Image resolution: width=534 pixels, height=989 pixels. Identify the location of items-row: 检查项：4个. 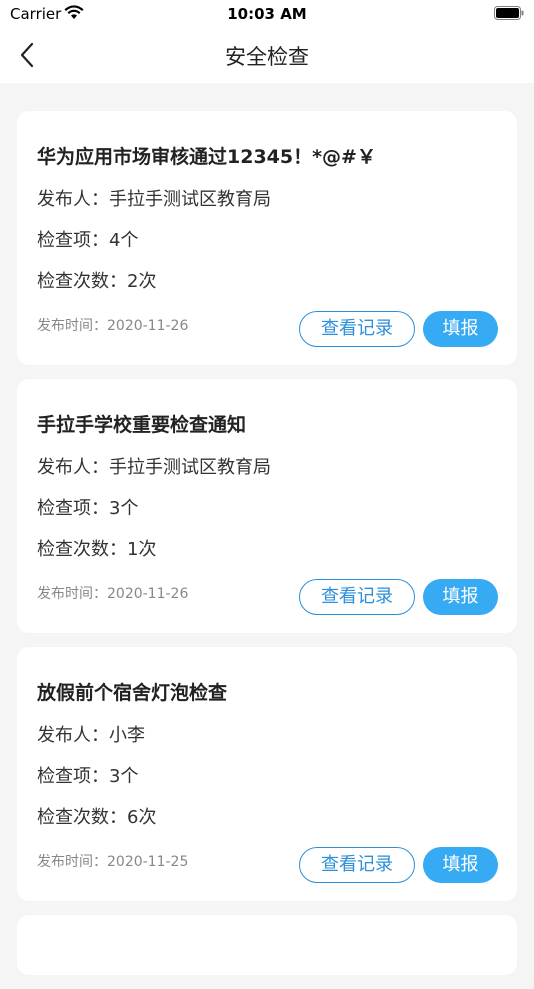
(87, 239).